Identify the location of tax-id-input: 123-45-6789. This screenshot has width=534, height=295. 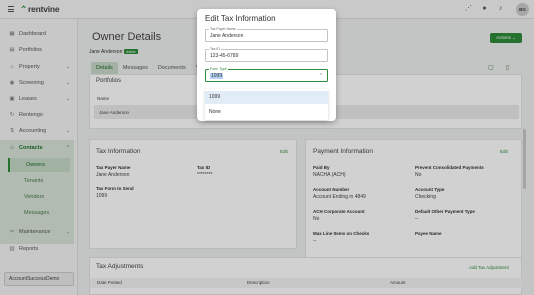
(224, 56).